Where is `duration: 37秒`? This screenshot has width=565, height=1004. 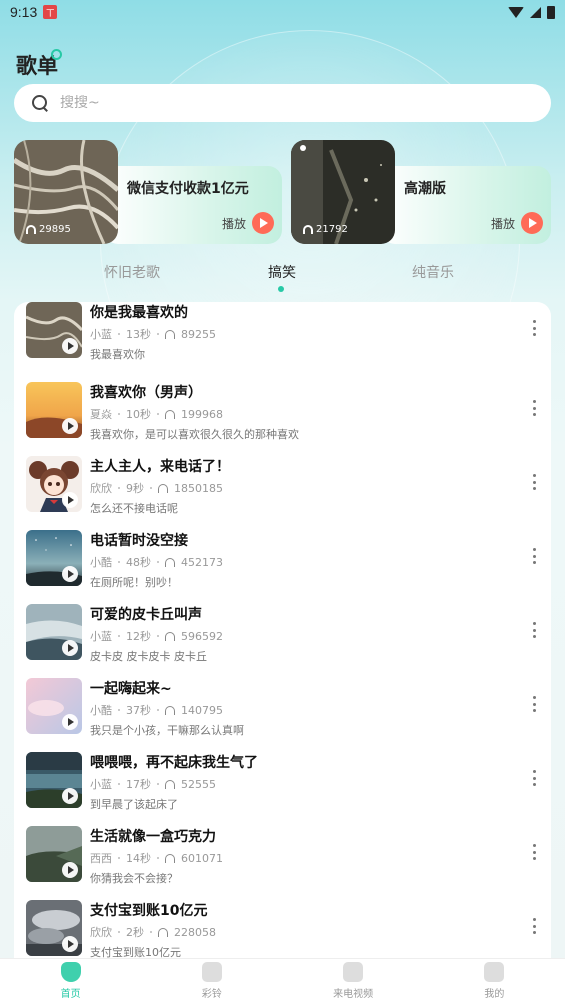
duration: 37秒 is located at coordinates (138, 710).